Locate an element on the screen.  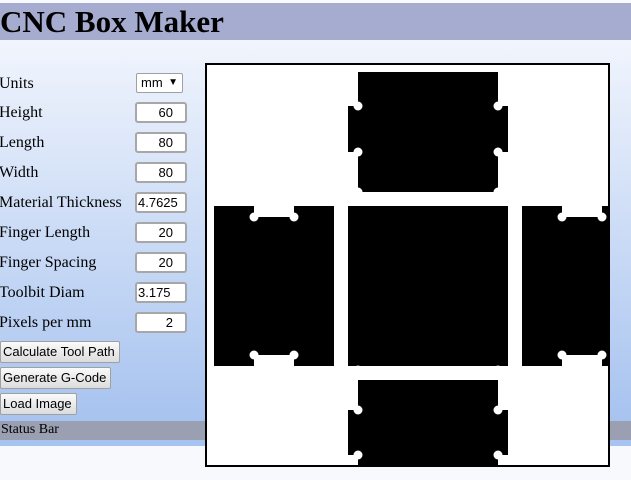
finger-spacing-row: Finger Spacing is located at coordinates (100, 264).